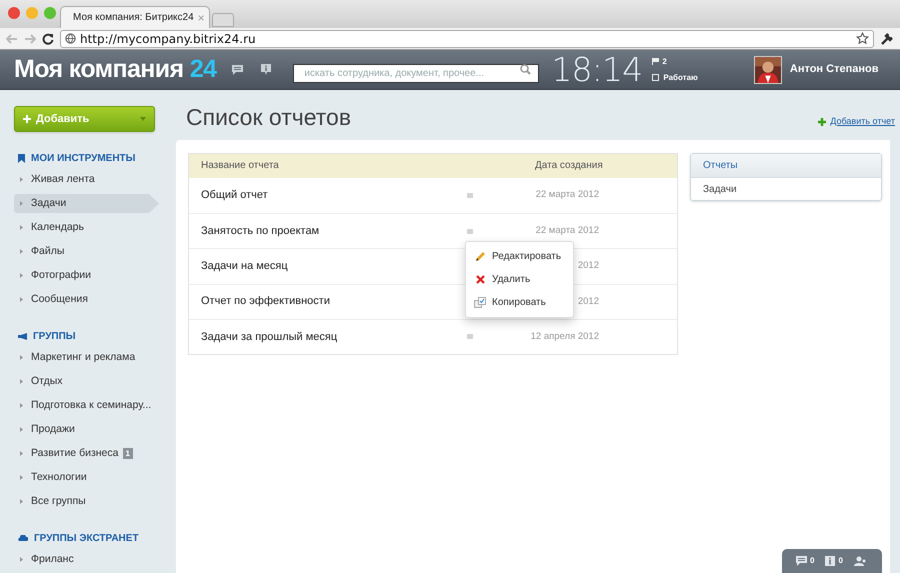 Image resolution: width=900 pixels, height=573 pixels. I want to click on menu-item: Копировать, so click(519, 302).